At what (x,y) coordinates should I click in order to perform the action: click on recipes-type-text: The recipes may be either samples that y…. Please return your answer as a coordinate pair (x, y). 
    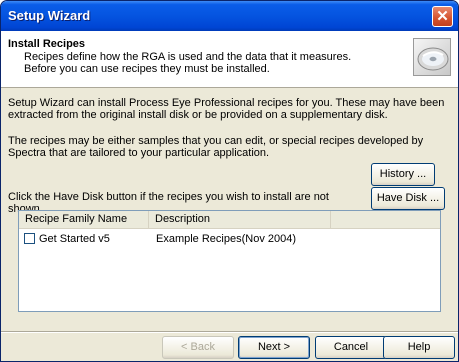
    Looking at the image, I should click on (216, 147).